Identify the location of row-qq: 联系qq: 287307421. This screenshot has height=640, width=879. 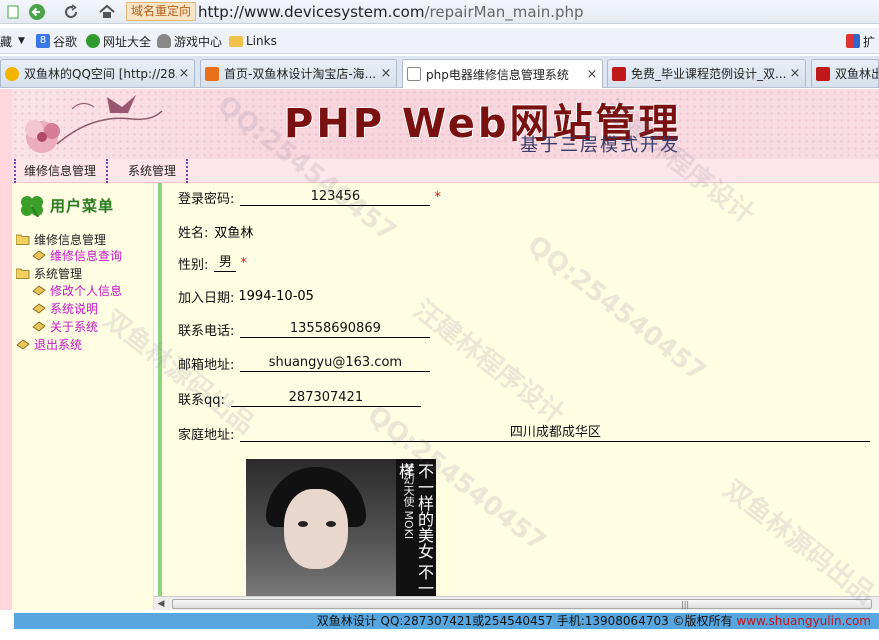
(299, 398).